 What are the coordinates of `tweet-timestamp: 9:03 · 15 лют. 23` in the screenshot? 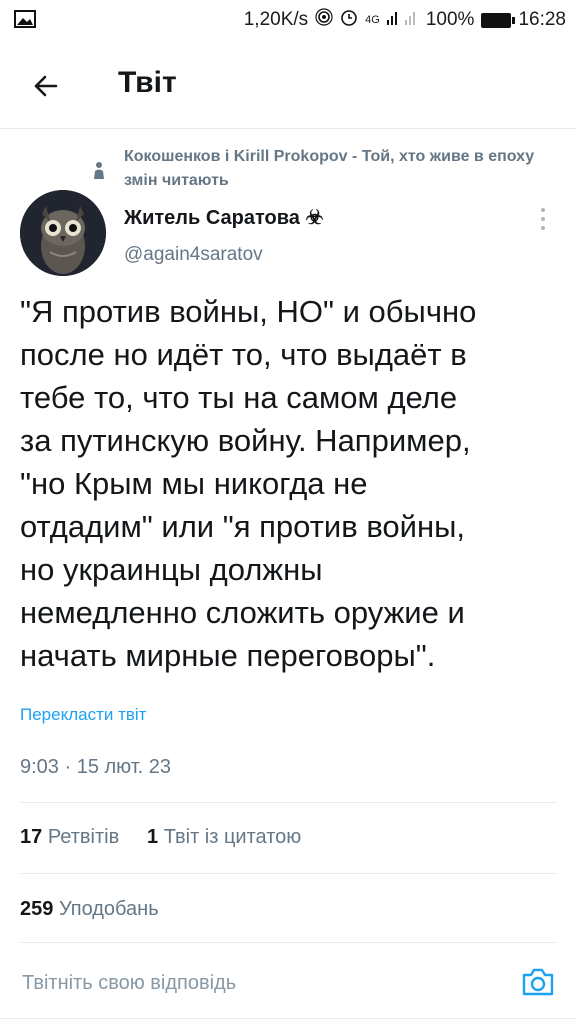 It's located at (96, 767).